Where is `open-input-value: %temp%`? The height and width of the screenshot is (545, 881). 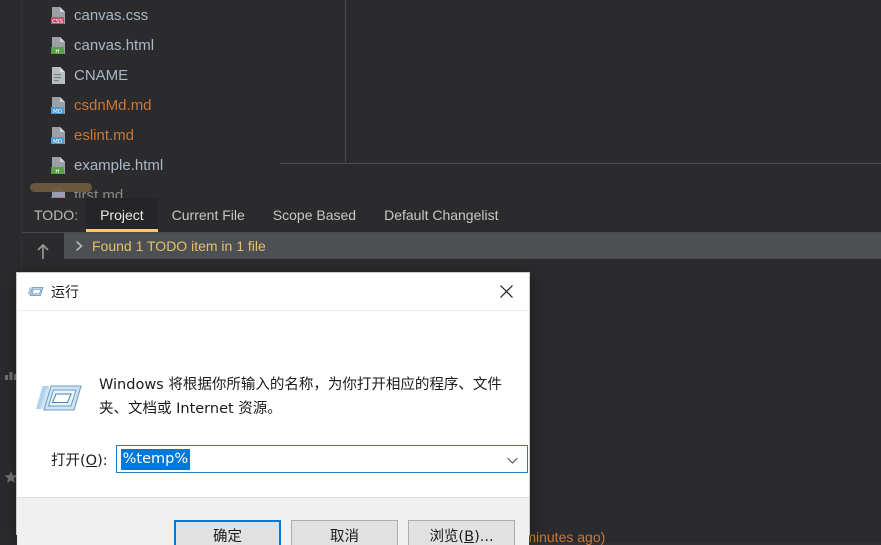
open-input-value: %temp% is located at coordinates (155, 459).